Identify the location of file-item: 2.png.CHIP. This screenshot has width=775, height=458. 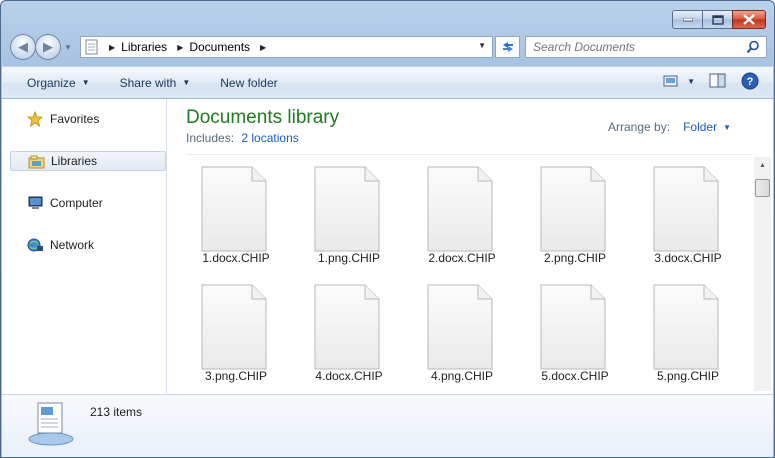
(575, 214).